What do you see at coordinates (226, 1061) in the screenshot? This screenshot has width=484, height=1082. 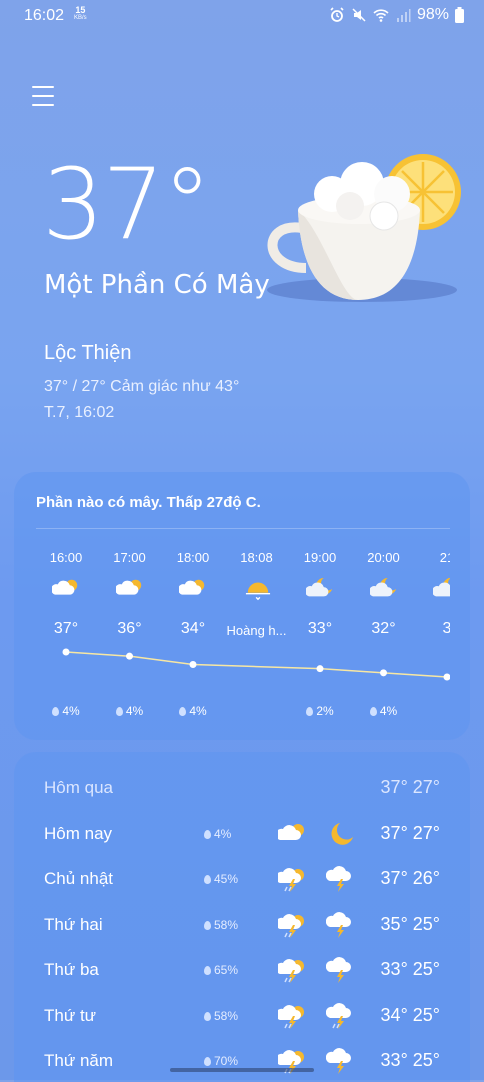 I see `daily-precip-value: 70%` at bounding box center [226, 1061].